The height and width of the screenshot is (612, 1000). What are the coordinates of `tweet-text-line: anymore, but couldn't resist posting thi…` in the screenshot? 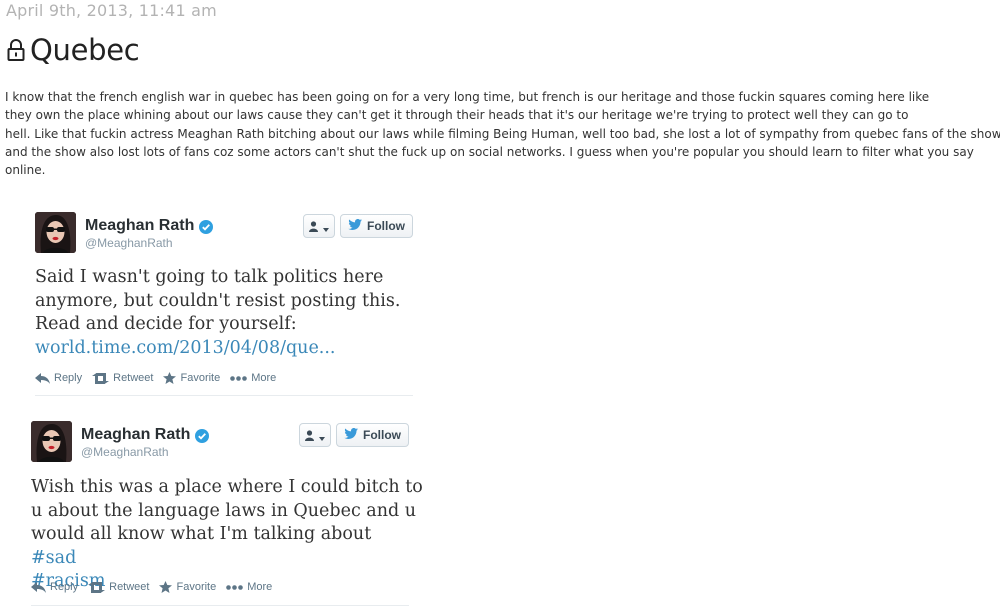 It's located at (218, 300).